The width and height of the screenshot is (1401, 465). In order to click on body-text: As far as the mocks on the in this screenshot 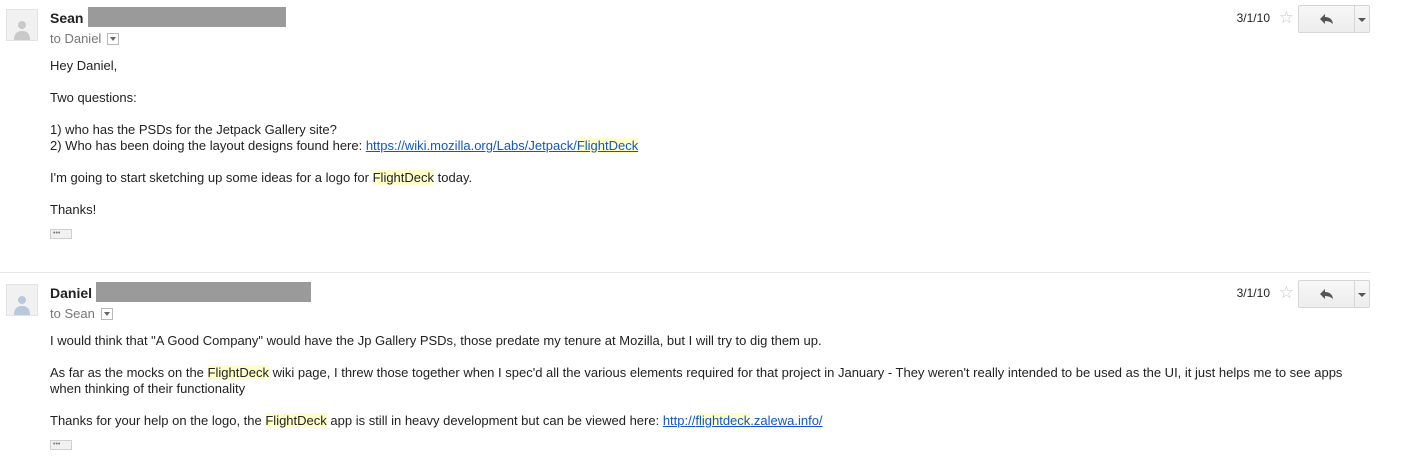, I will do `click(129, 372)`.